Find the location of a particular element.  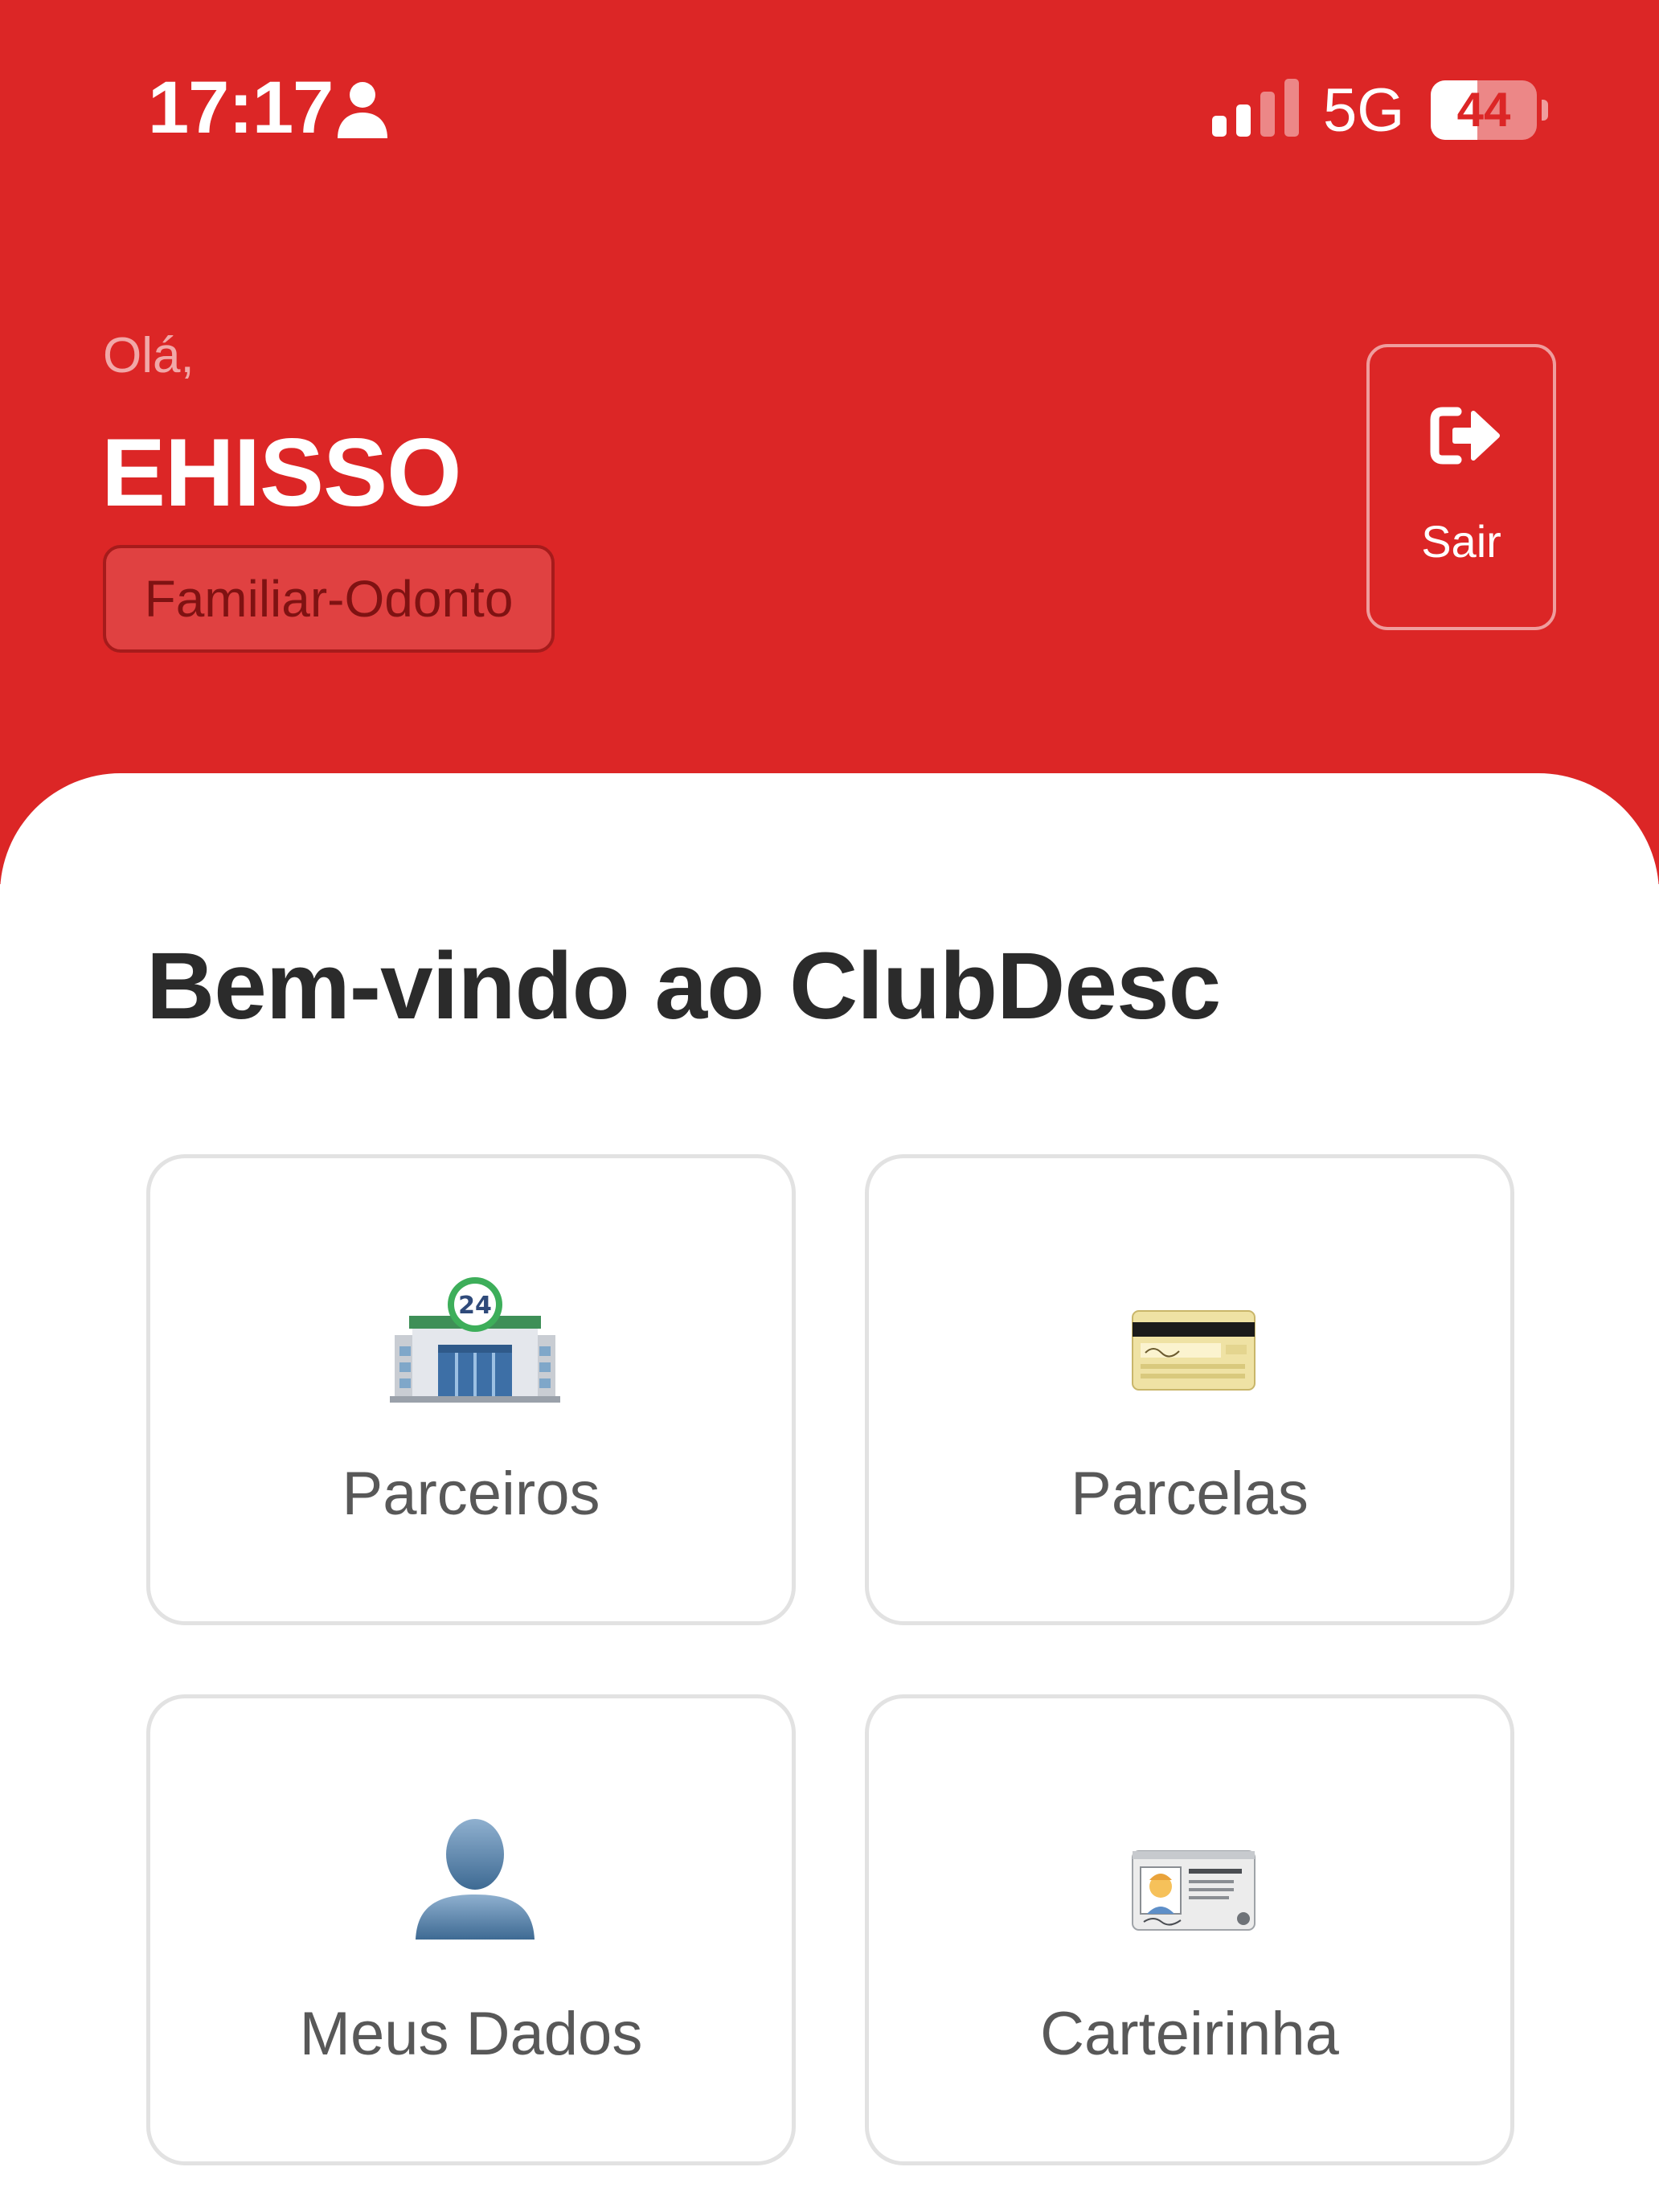

carteirinha-label: Carteirinha is located at coordinates (1189, 2034).